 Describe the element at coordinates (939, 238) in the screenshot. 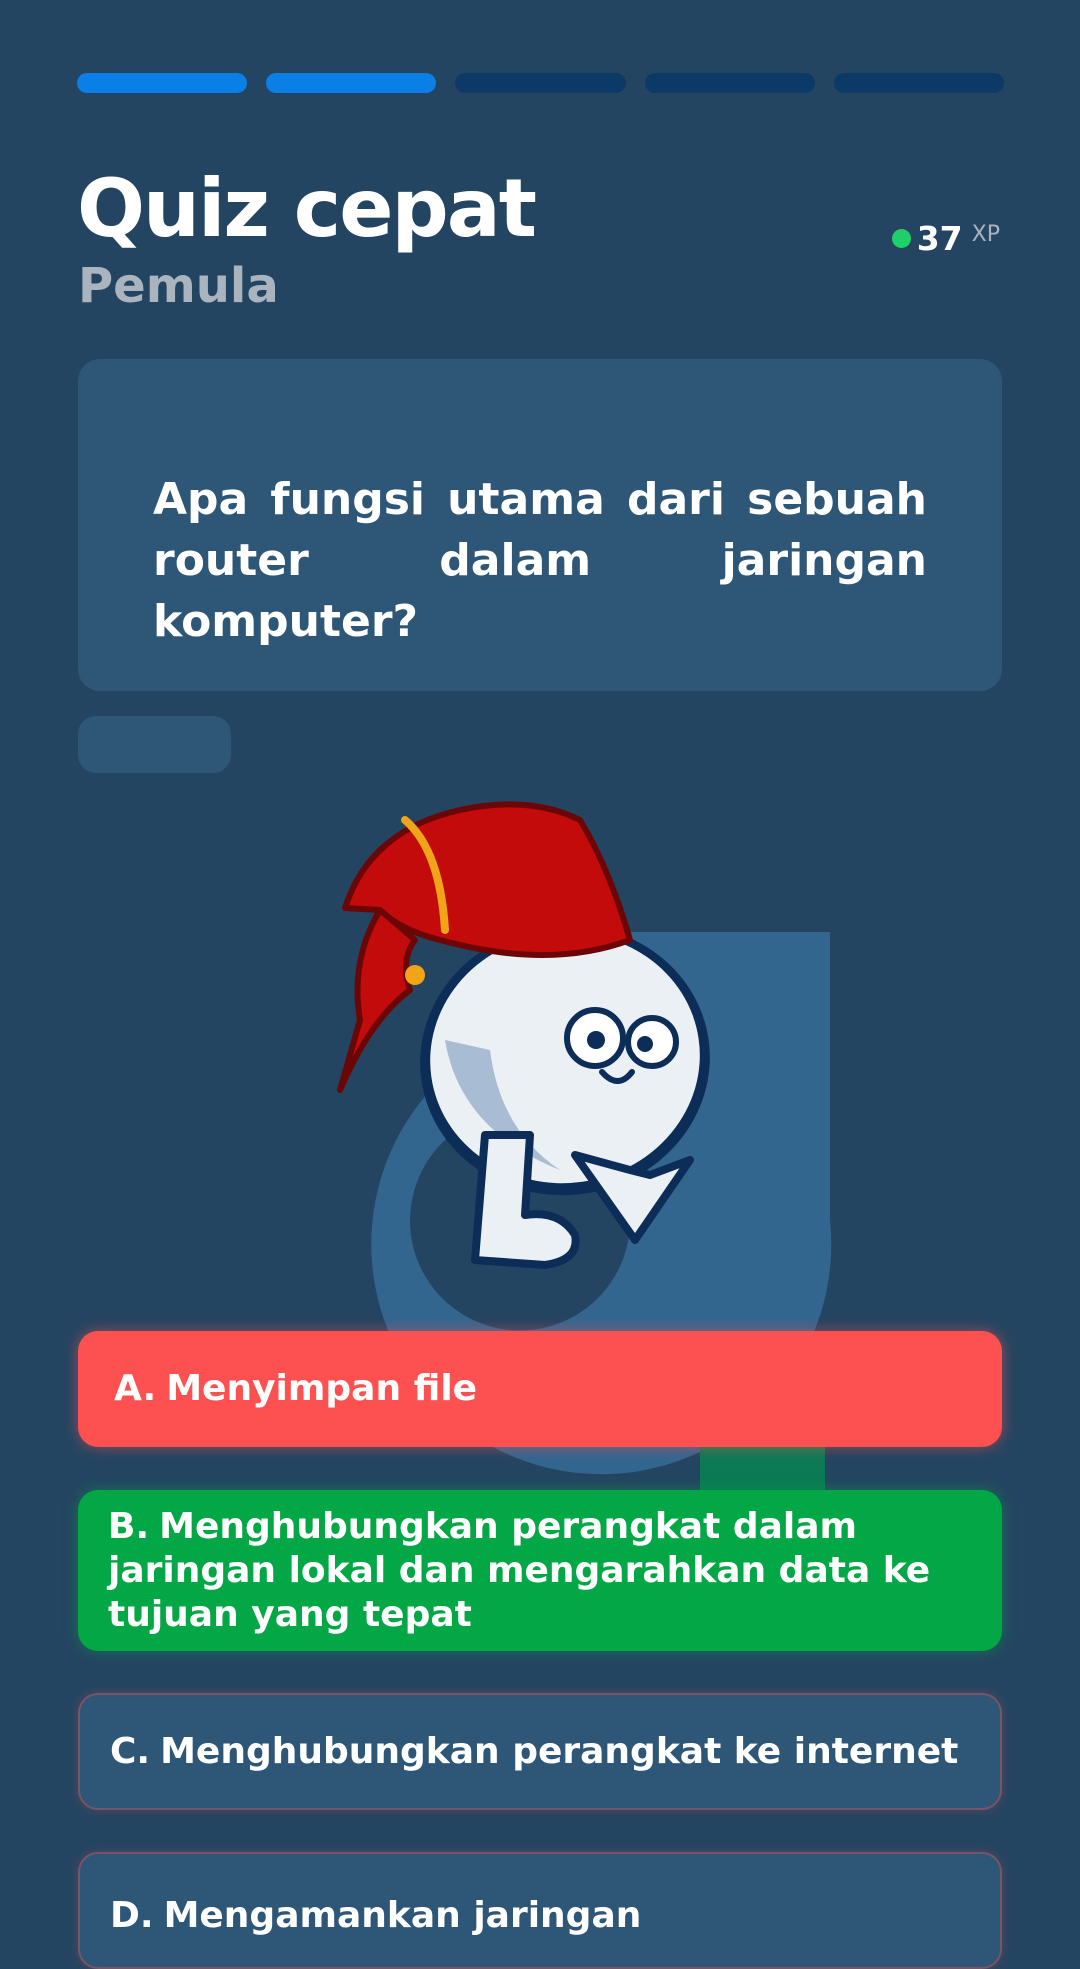

I see `xp-value: 37` at that location.